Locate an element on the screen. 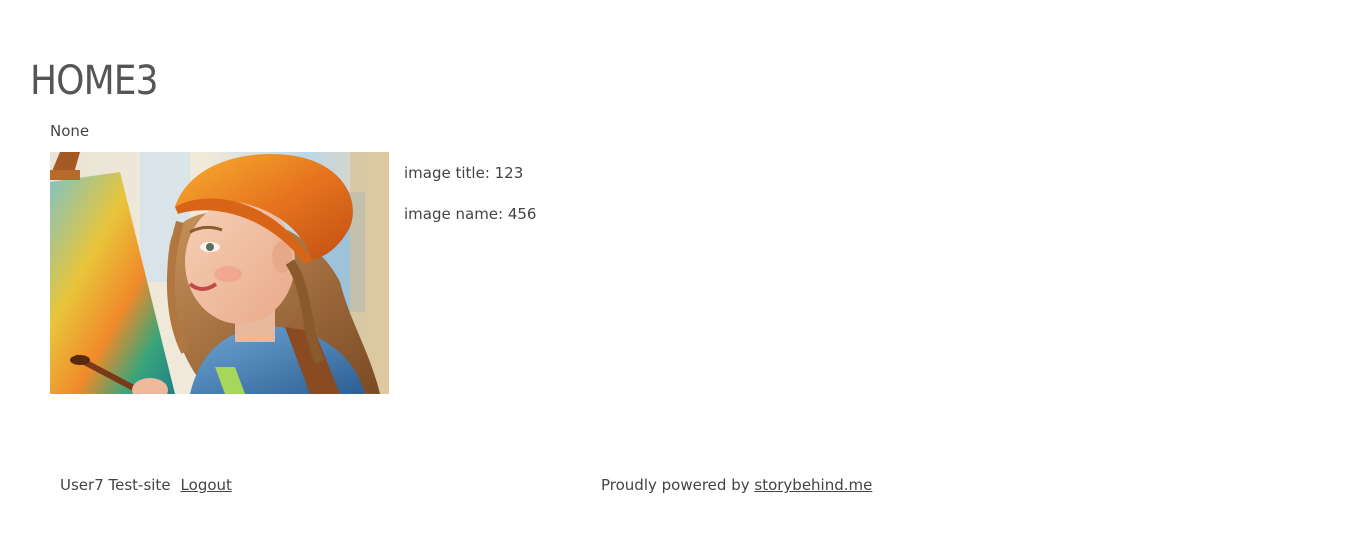 The image size is (1372, 560). gallery-image is located at coordinates (219, 273).